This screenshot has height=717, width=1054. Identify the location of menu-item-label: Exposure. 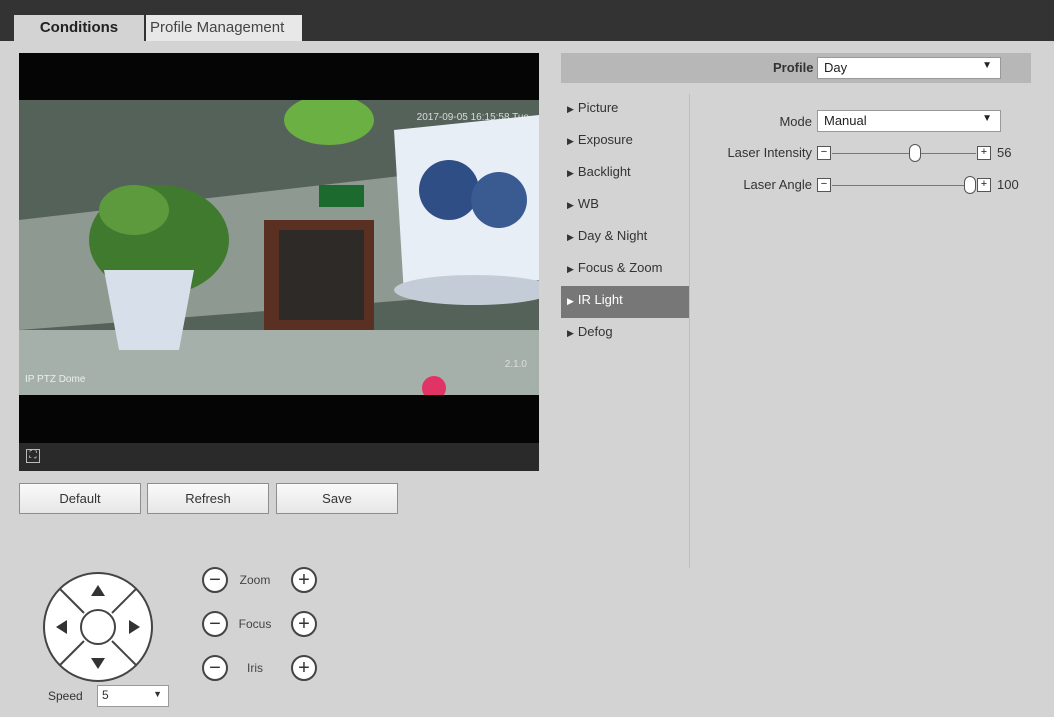
(605, 139).